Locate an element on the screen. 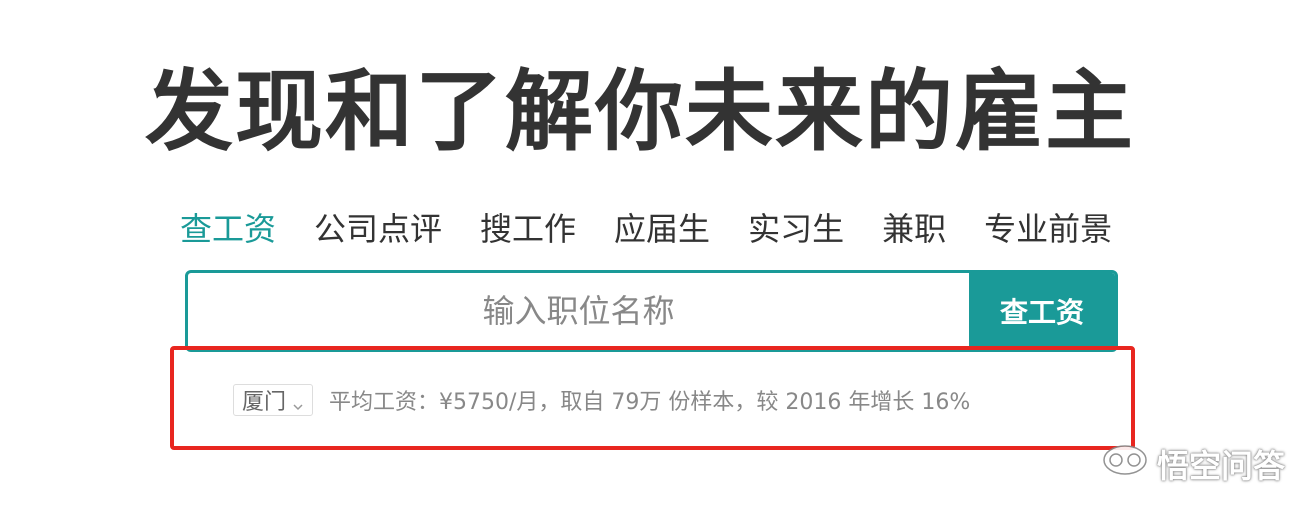 The width and height of the screenshot is (1307, 509). job-title-search-input is located at coordinates (578, 311).